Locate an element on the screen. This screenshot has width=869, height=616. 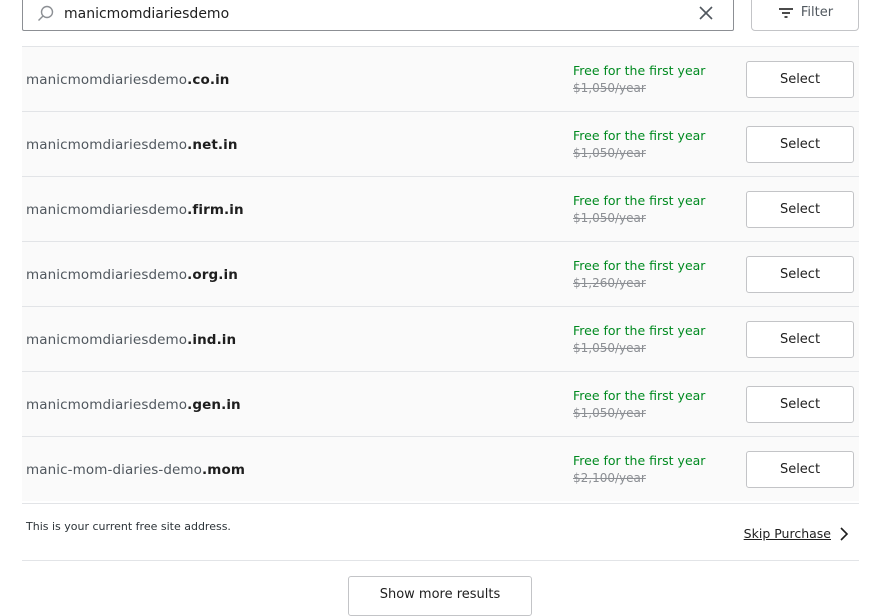
filter-button: Filter is located at coordinates (805, 15).